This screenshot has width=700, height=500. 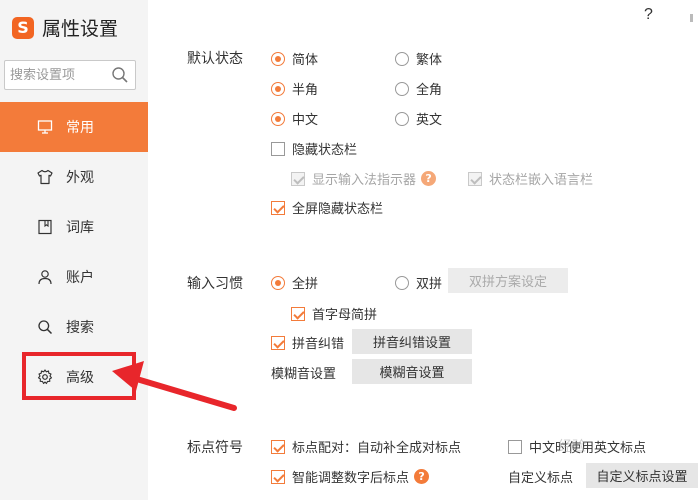 I want to click on radio-english: 英文, so click(x=418, y=118).